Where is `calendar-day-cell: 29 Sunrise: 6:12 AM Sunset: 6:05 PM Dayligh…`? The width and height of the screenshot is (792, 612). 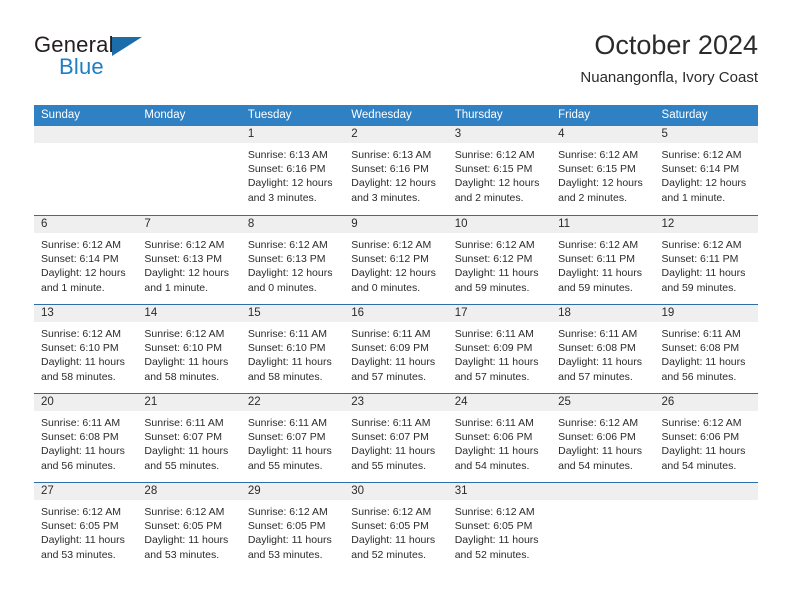 calendar-day-cell: 29 Sunrise: 6:12 AM Sunset: 6:05 PM Dayligh… is located at coordinates (292, 527).